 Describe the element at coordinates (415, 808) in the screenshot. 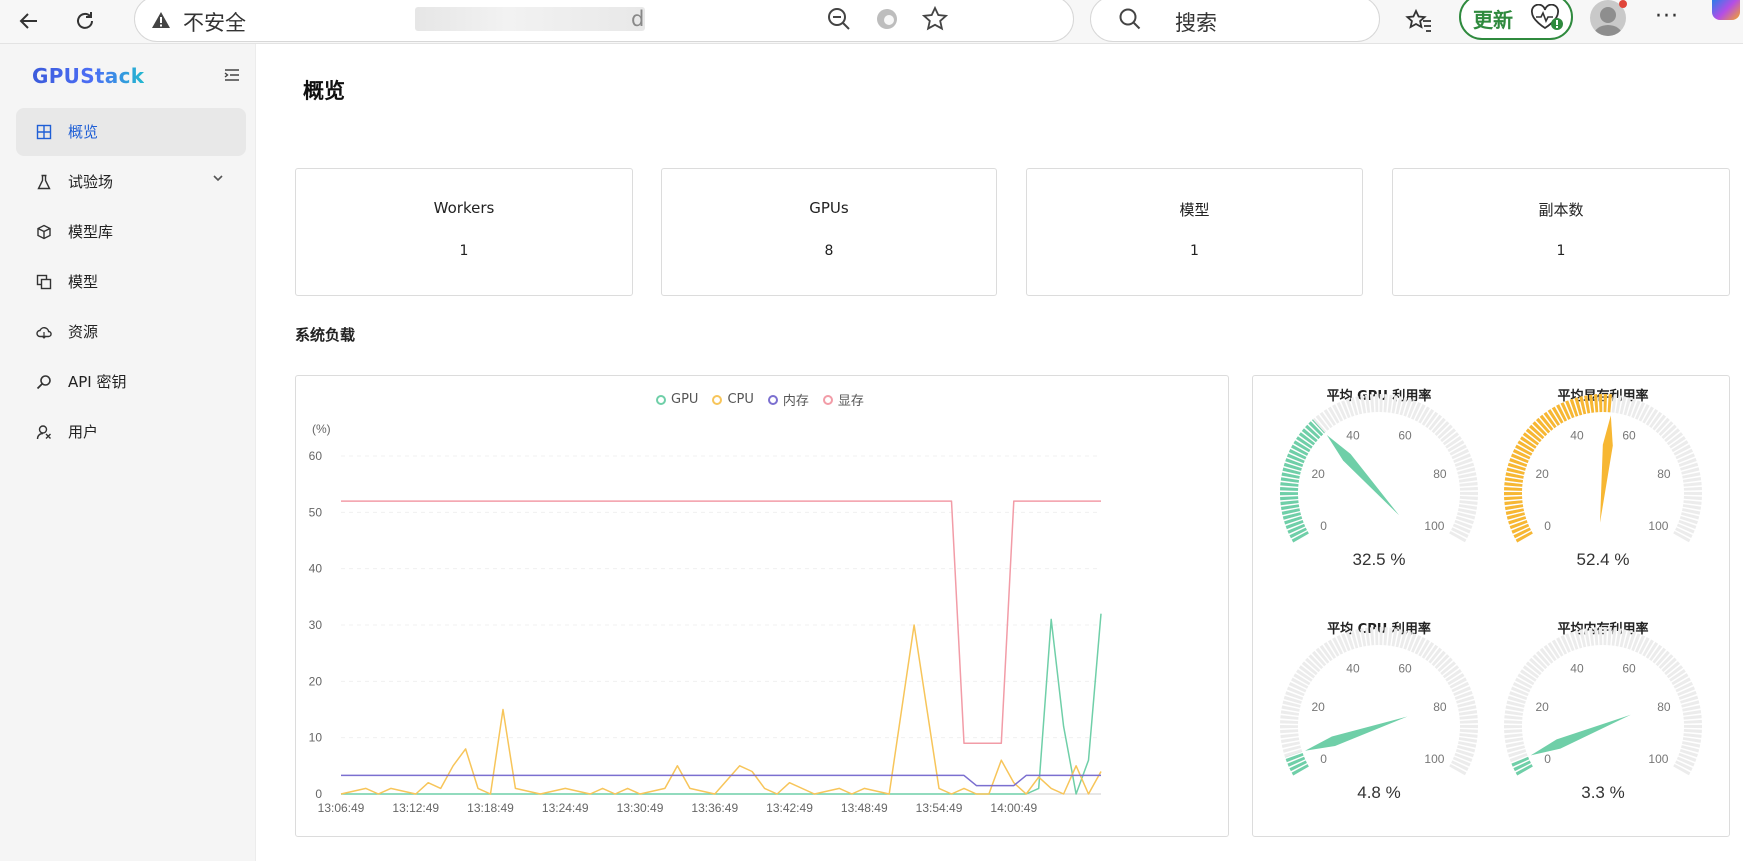

I see `x-tick-label: 13:12:49` at that location.